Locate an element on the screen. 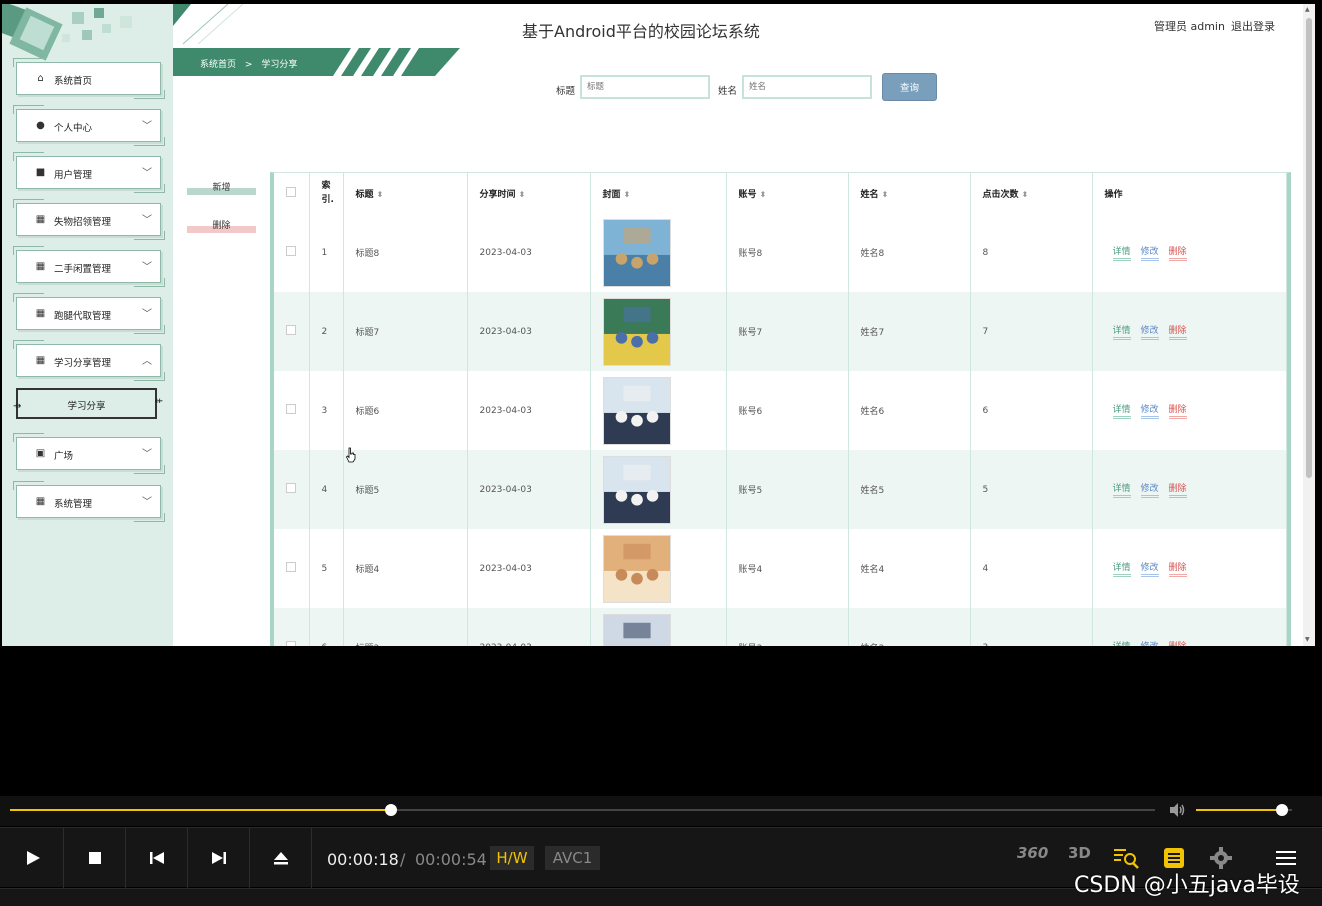  sidebar-item-7: ▣ 广场 ﹀ is located at coordinates (89, 453).